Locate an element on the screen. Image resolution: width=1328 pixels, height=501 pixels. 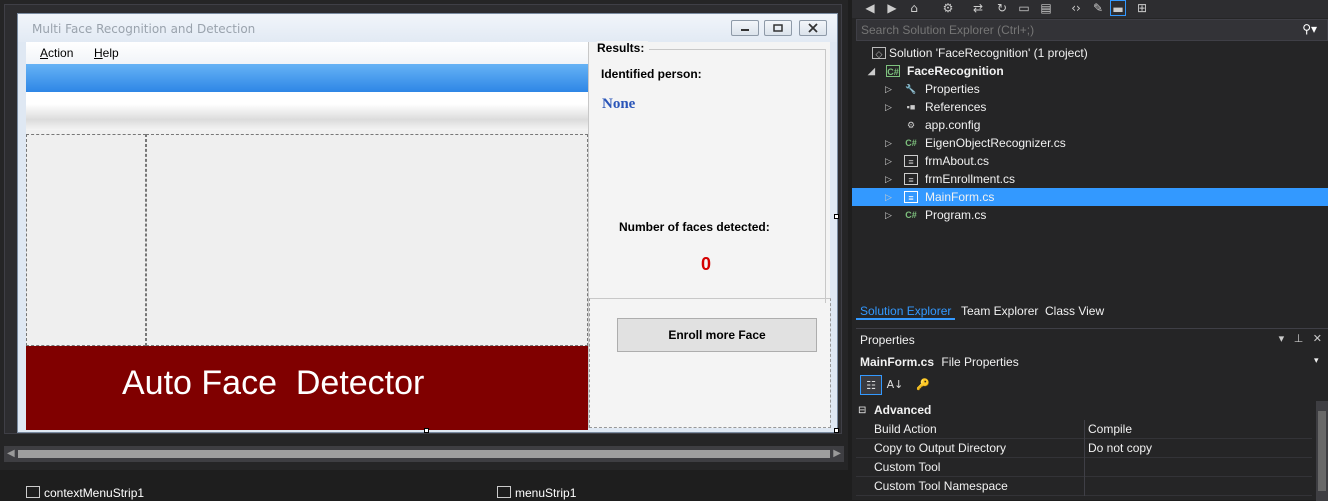
tab-team-explorer: Team Explorer is located at coordinates (999, 311).